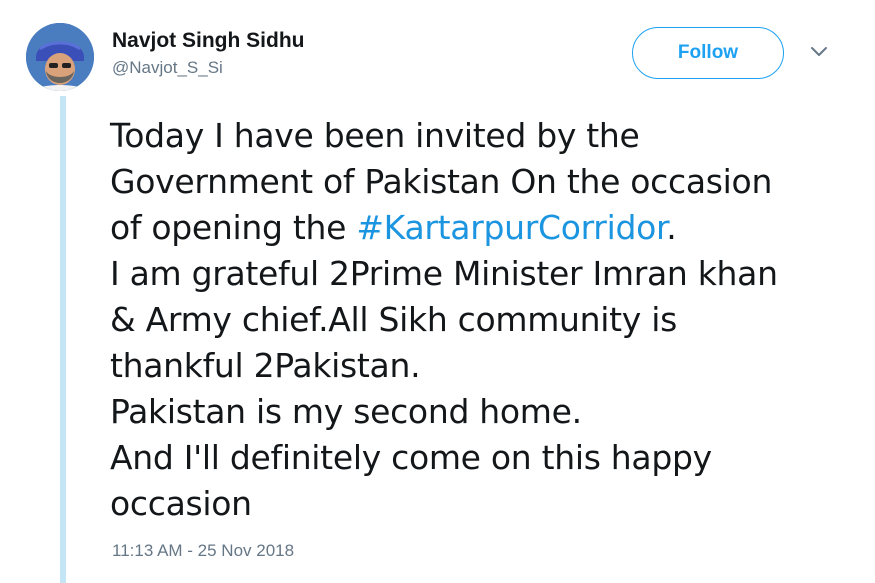 This screenshot has width=875, height=583. I want to click on avatar, so click(60, 57).